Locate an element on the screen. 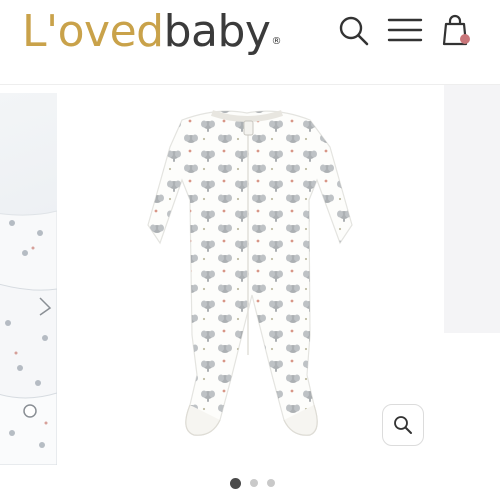 The width and height of the screenshot is (500, 500). previous-slide-image is located at coordinates (28, 337).